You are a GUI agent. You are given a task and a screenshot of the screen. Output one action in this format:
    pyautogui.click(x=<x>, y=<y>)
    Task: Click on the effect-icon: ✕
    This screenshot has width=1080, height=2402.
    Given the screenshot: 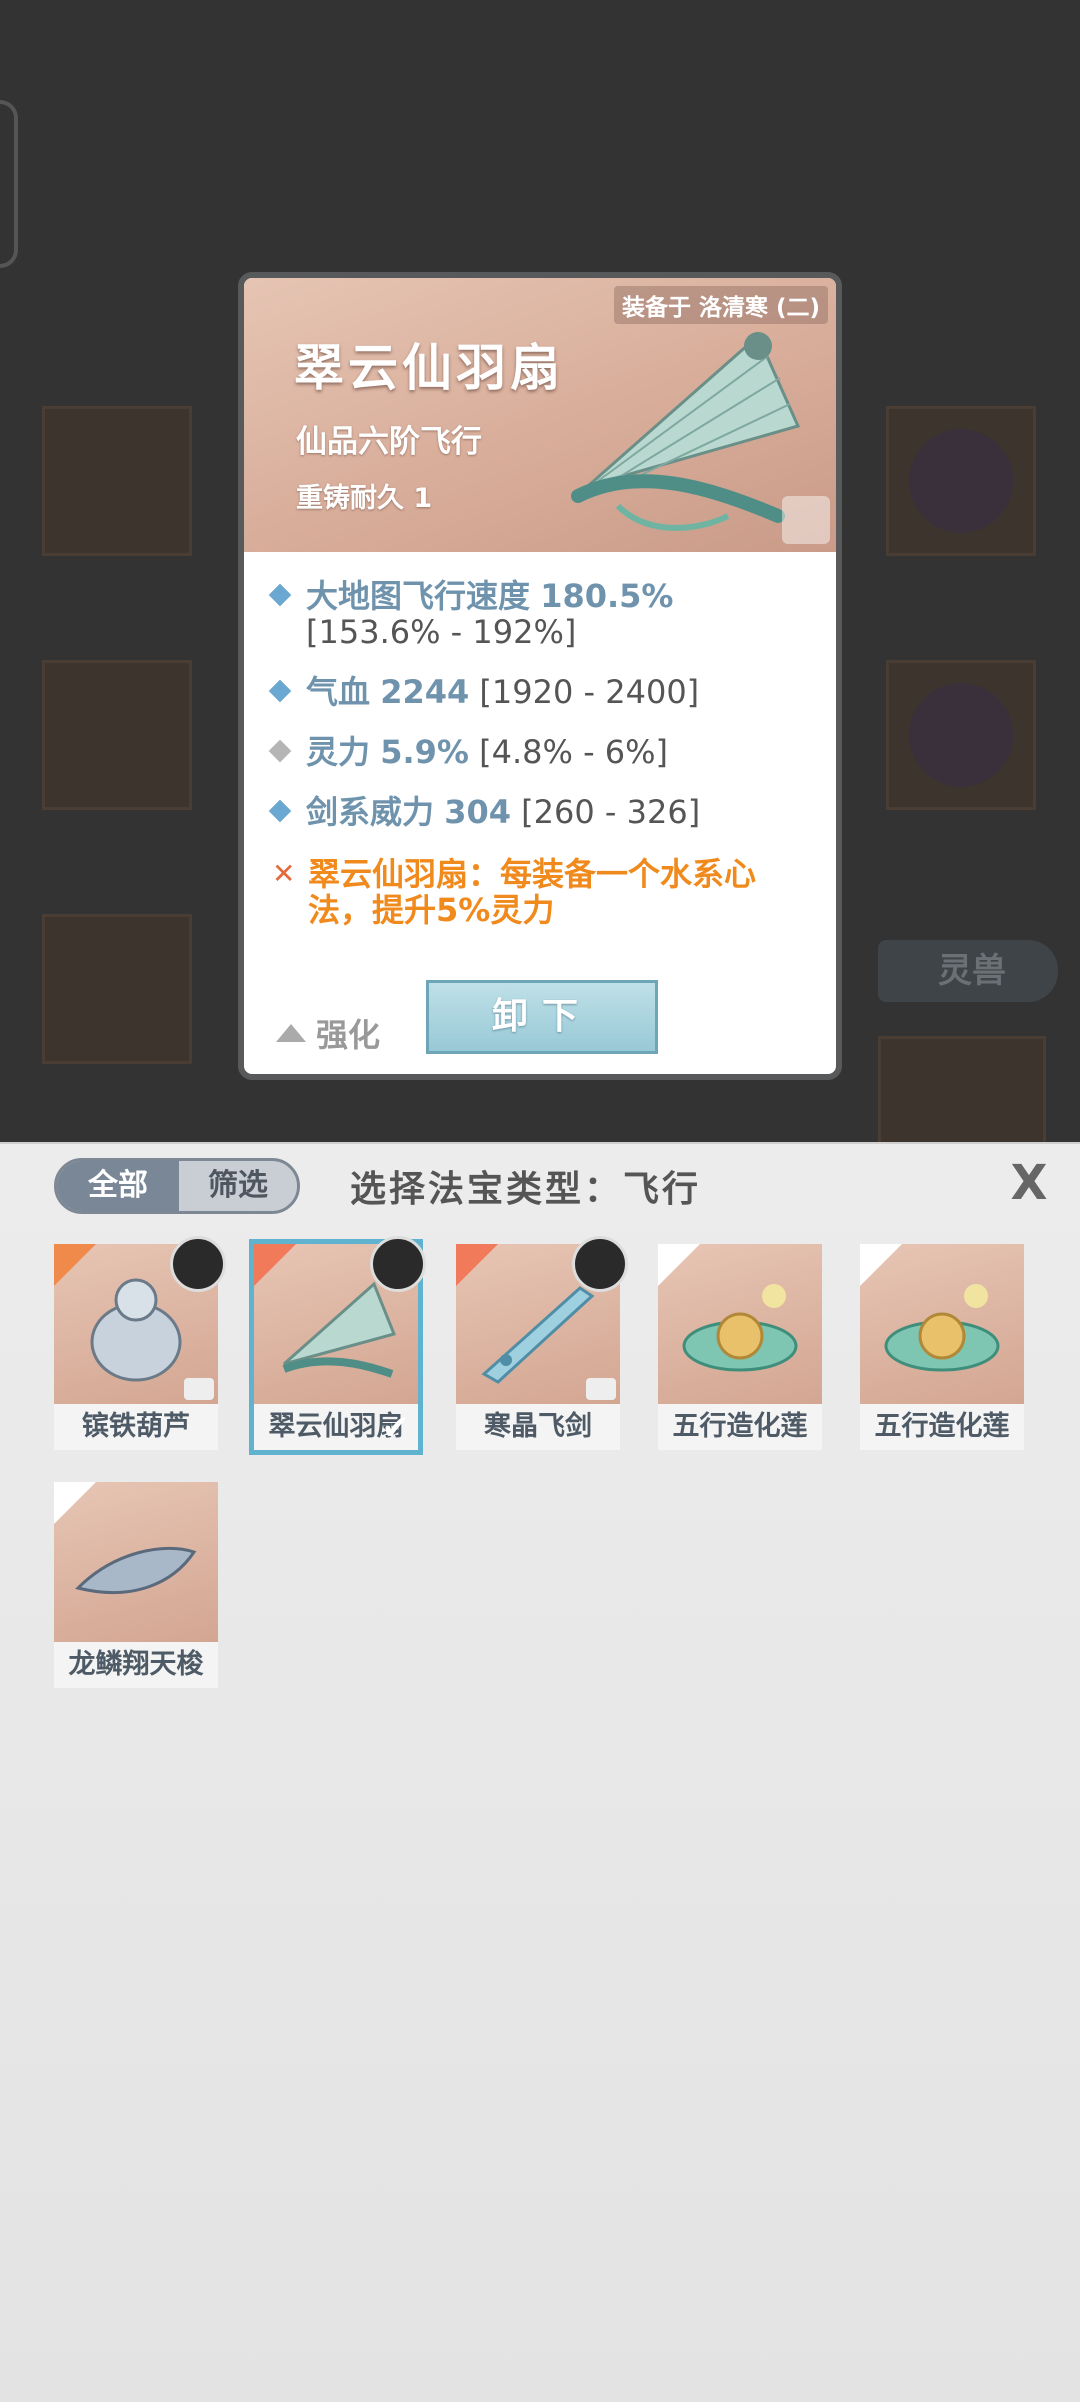 What is the action you would take?
    pyautogui.click(x=284, y=873)
    